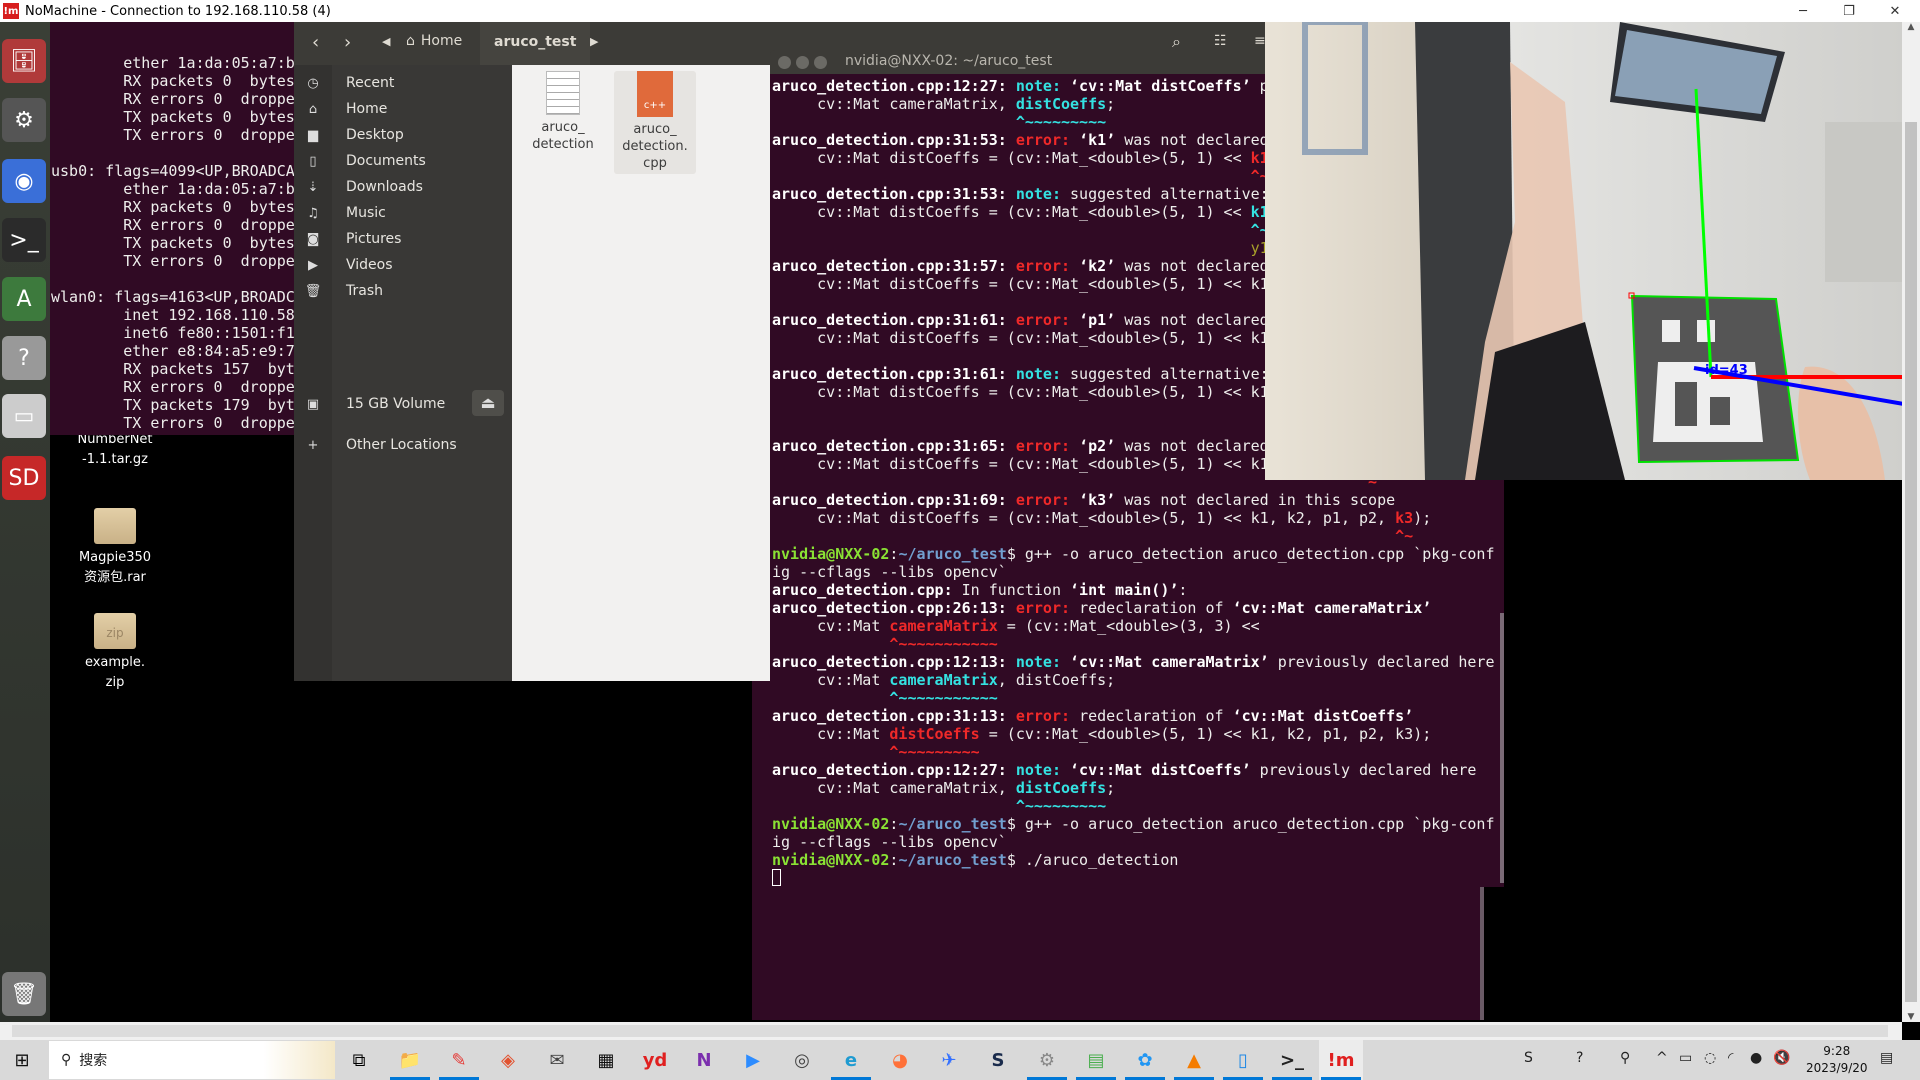  What do you see at coordinates (1756, 1058) in the screenshot?
I see `qq-icon: ●` at bounding box center [1756, 1058].